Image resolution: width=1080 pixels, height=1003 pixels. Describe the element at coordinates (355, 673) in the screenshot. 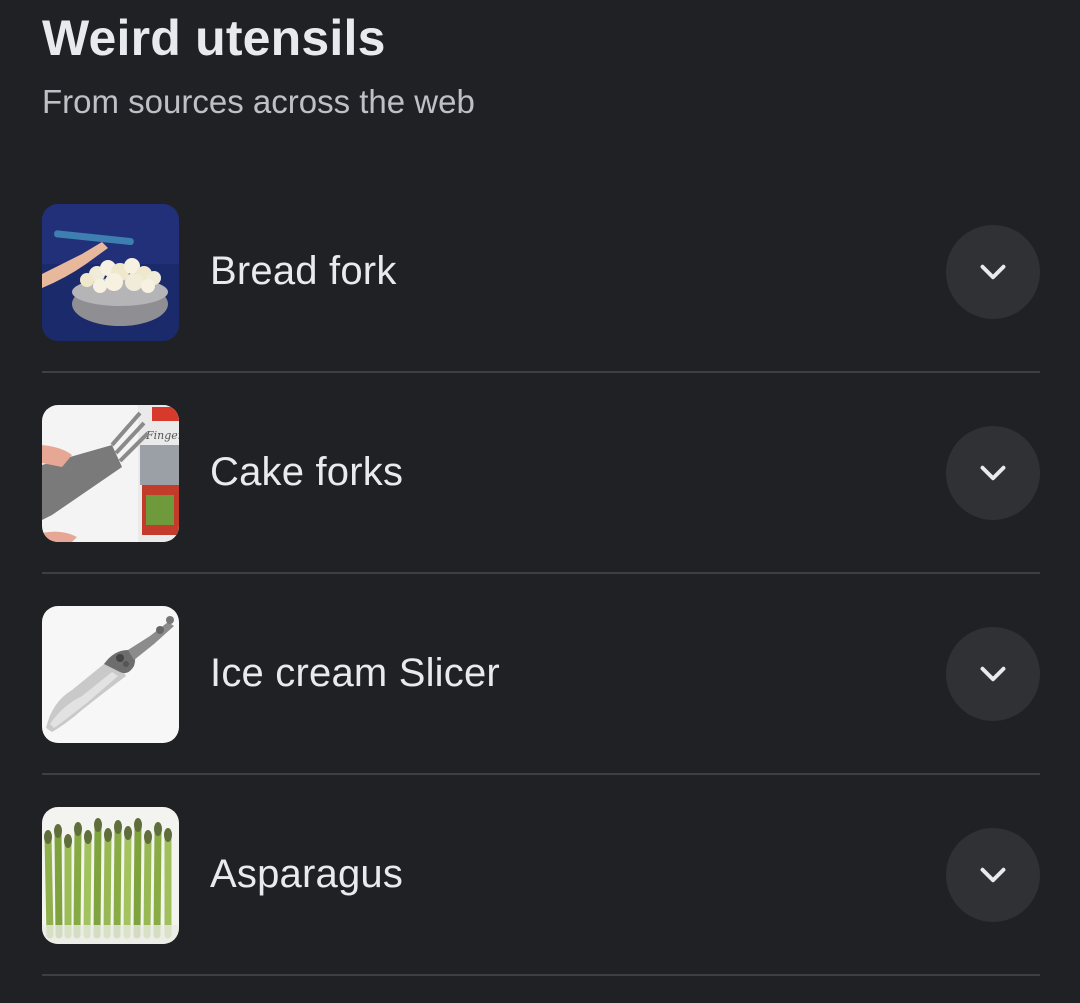

I see `item-label: Ice cream Slicer` at that location.